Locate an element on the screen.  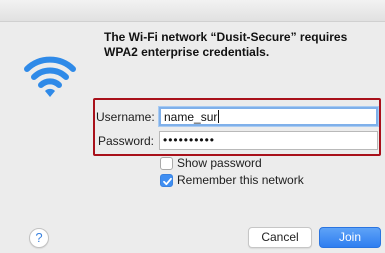
username-label: Username: is located at coordinates (125, 117).